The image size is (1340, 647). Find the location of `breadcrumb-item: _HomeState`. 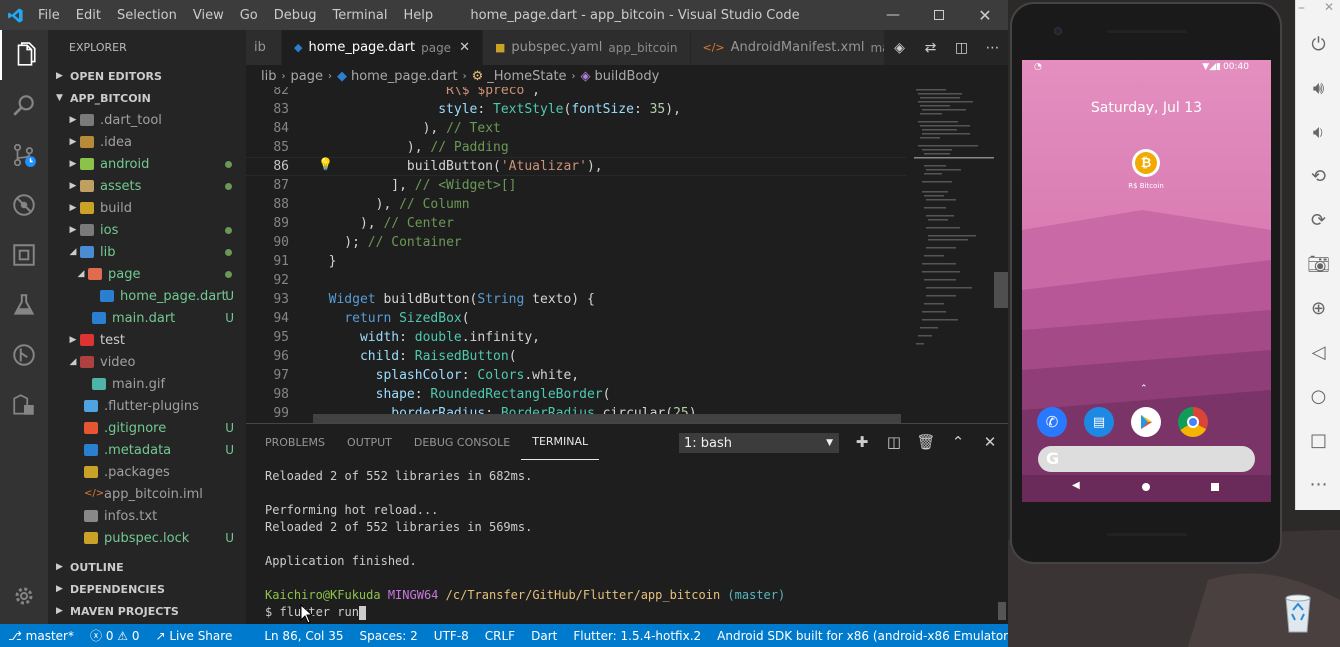

breadcrumb-item: _HomeState is located at coordinates (526, 76).